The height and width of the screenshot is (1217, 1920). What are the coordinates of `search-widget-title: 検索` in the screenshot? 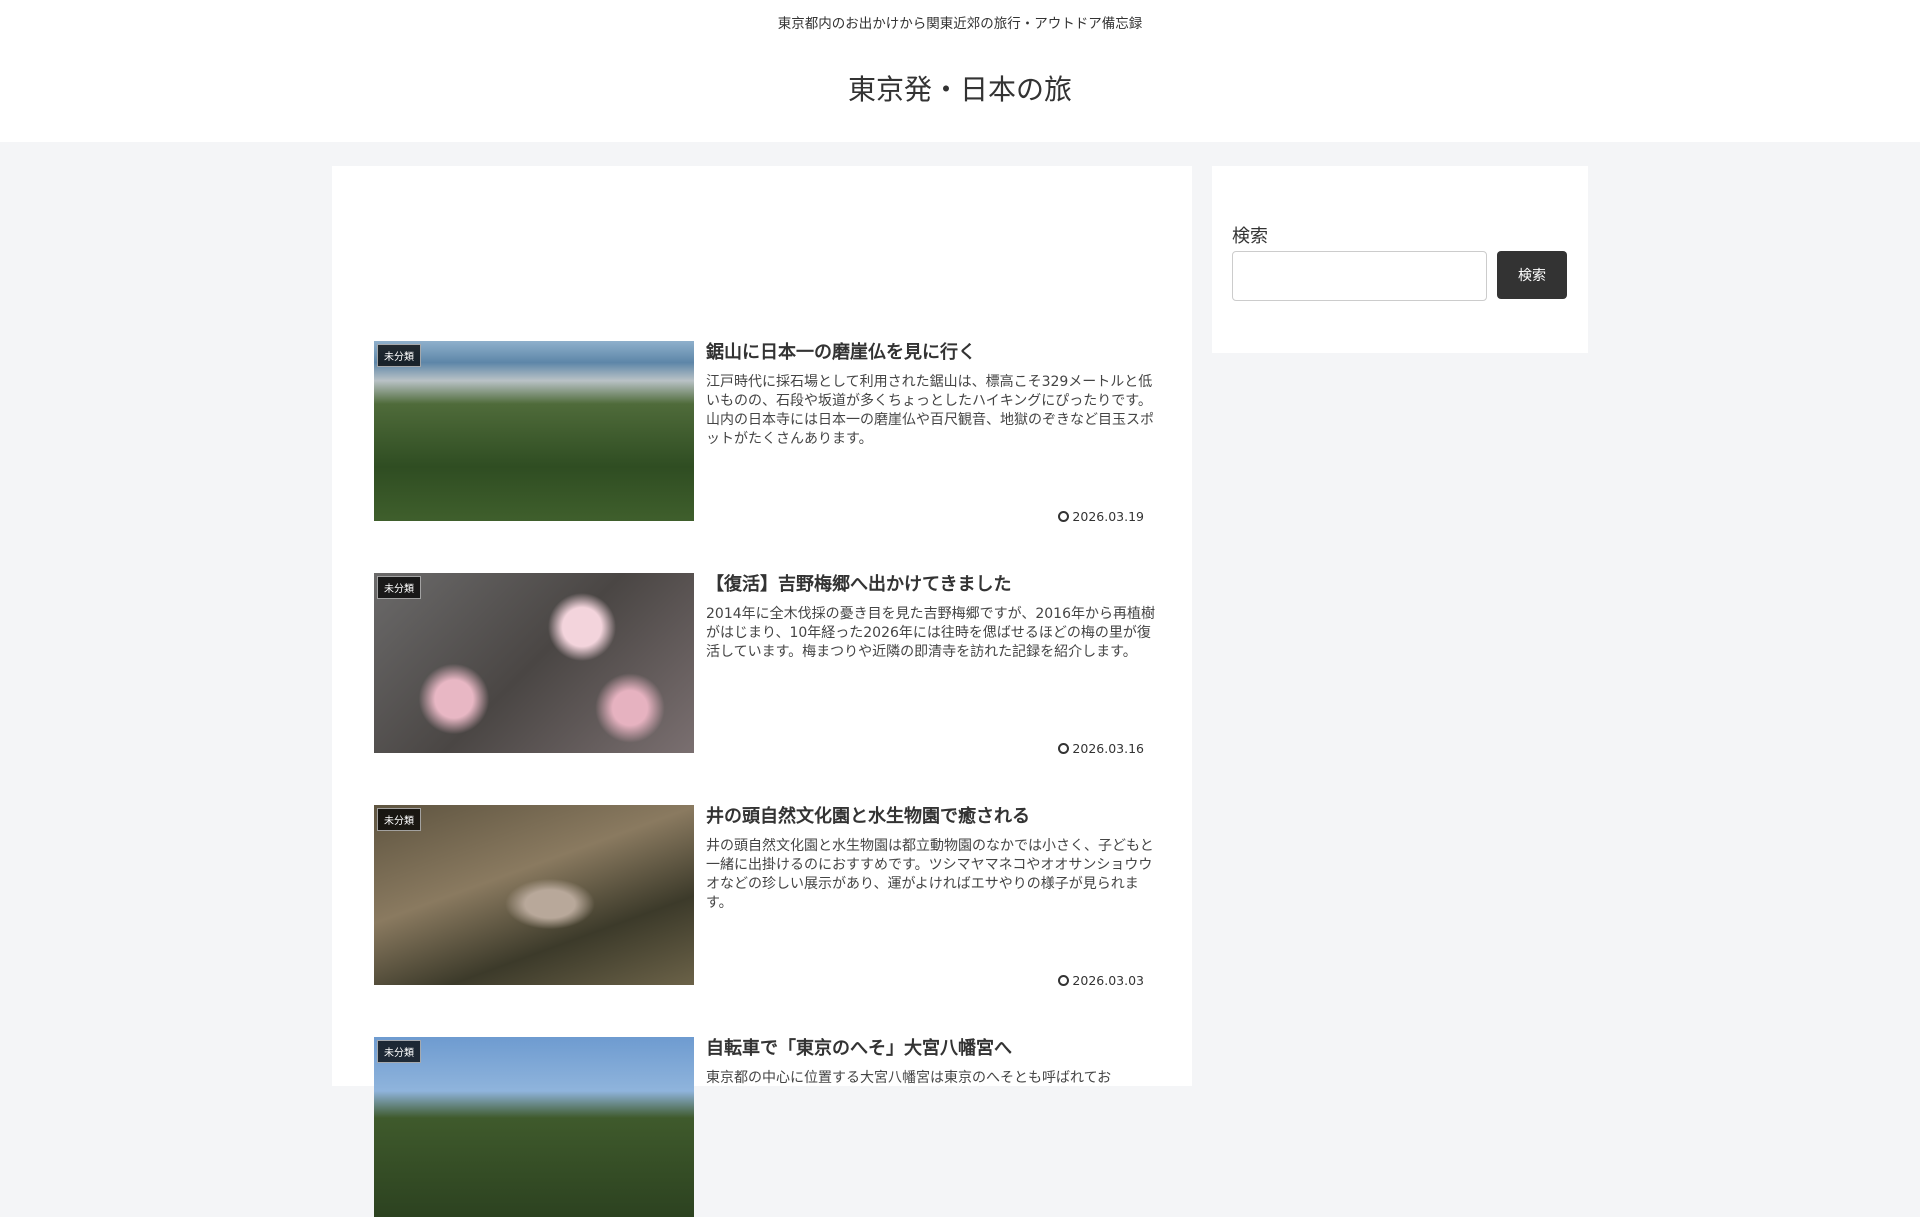 It's located at (1250, 236).